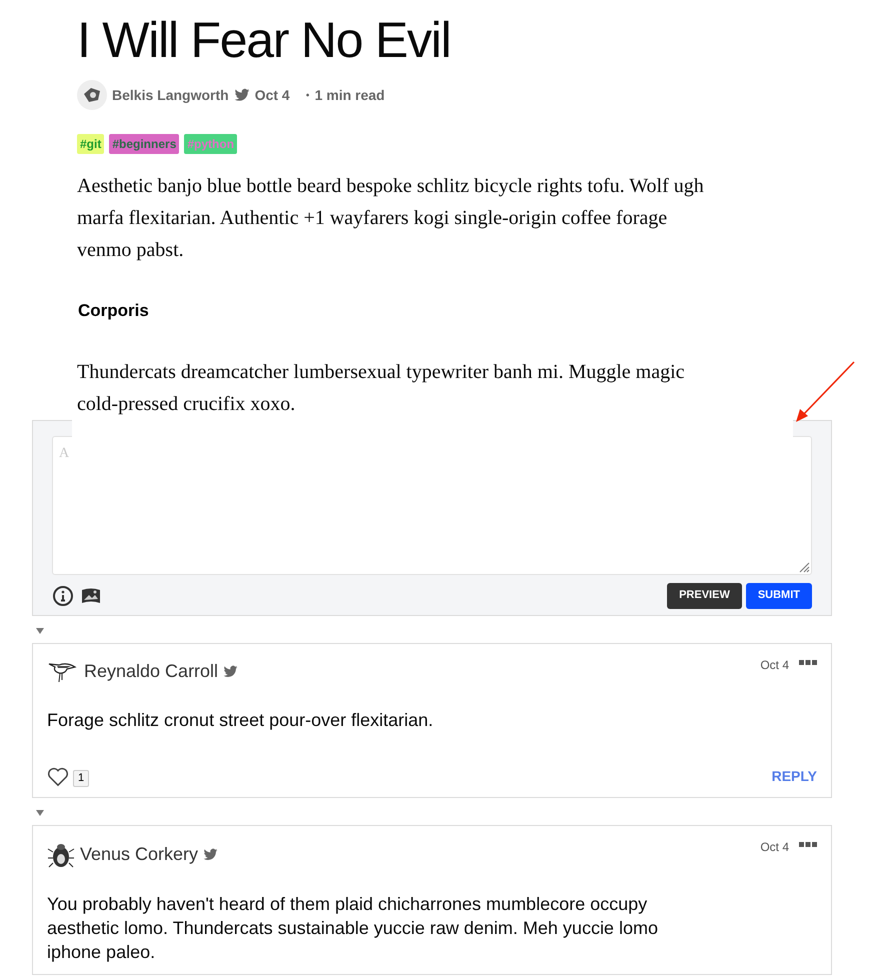 The height and width of the screenshot is (977, 872). What do you see at coordinates (58, 776) in the screenshot?
I see `heart-icon` at bounding box center [58, 776].